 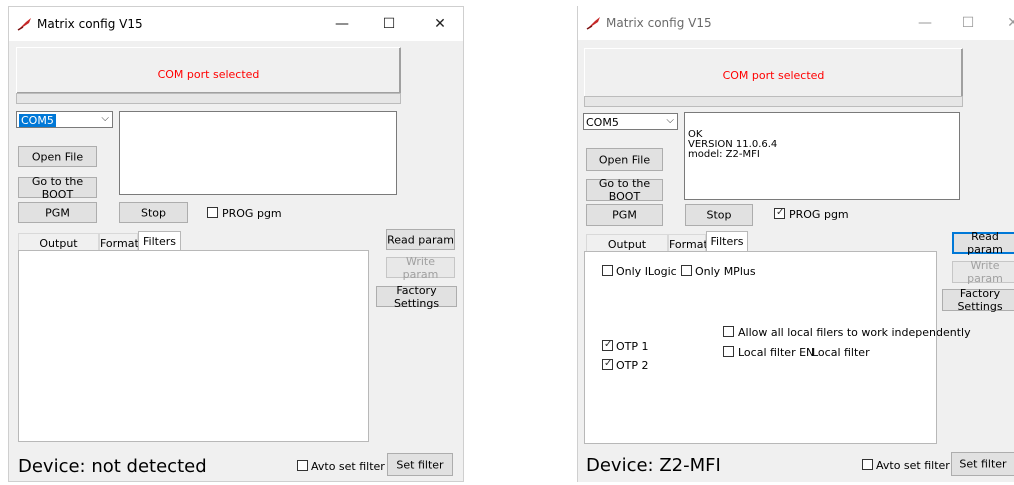 What do you see at coordinates (841, 352) in the screenshot?
I see `local-filter-text: Local filter` at bounding box center [841, 352].